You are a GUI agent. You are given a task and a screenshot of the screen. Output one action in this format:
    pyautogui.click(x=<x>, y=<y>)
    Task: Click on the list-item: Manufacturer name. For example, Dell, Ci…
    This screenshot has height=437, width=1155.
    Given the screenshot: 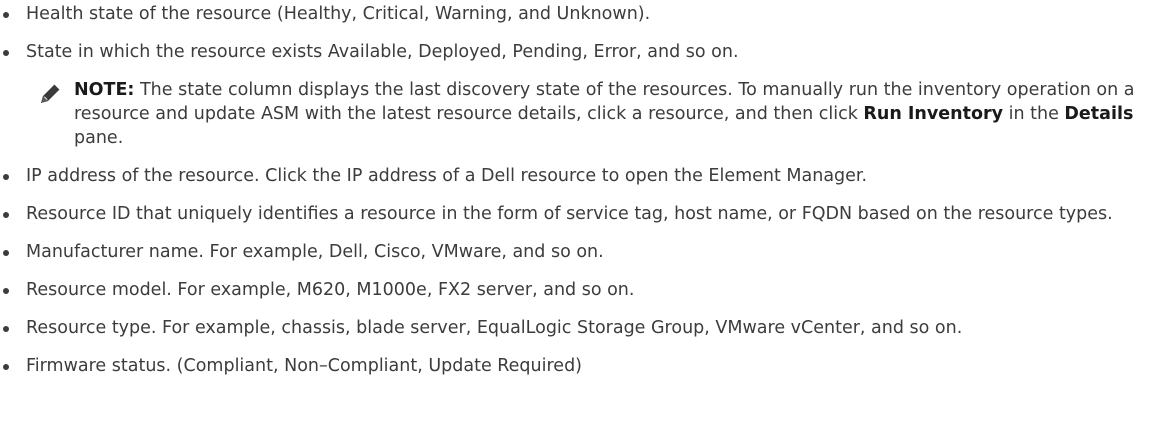 What is the action you would take?
    pyautogui.click(x=577, y=252)
    